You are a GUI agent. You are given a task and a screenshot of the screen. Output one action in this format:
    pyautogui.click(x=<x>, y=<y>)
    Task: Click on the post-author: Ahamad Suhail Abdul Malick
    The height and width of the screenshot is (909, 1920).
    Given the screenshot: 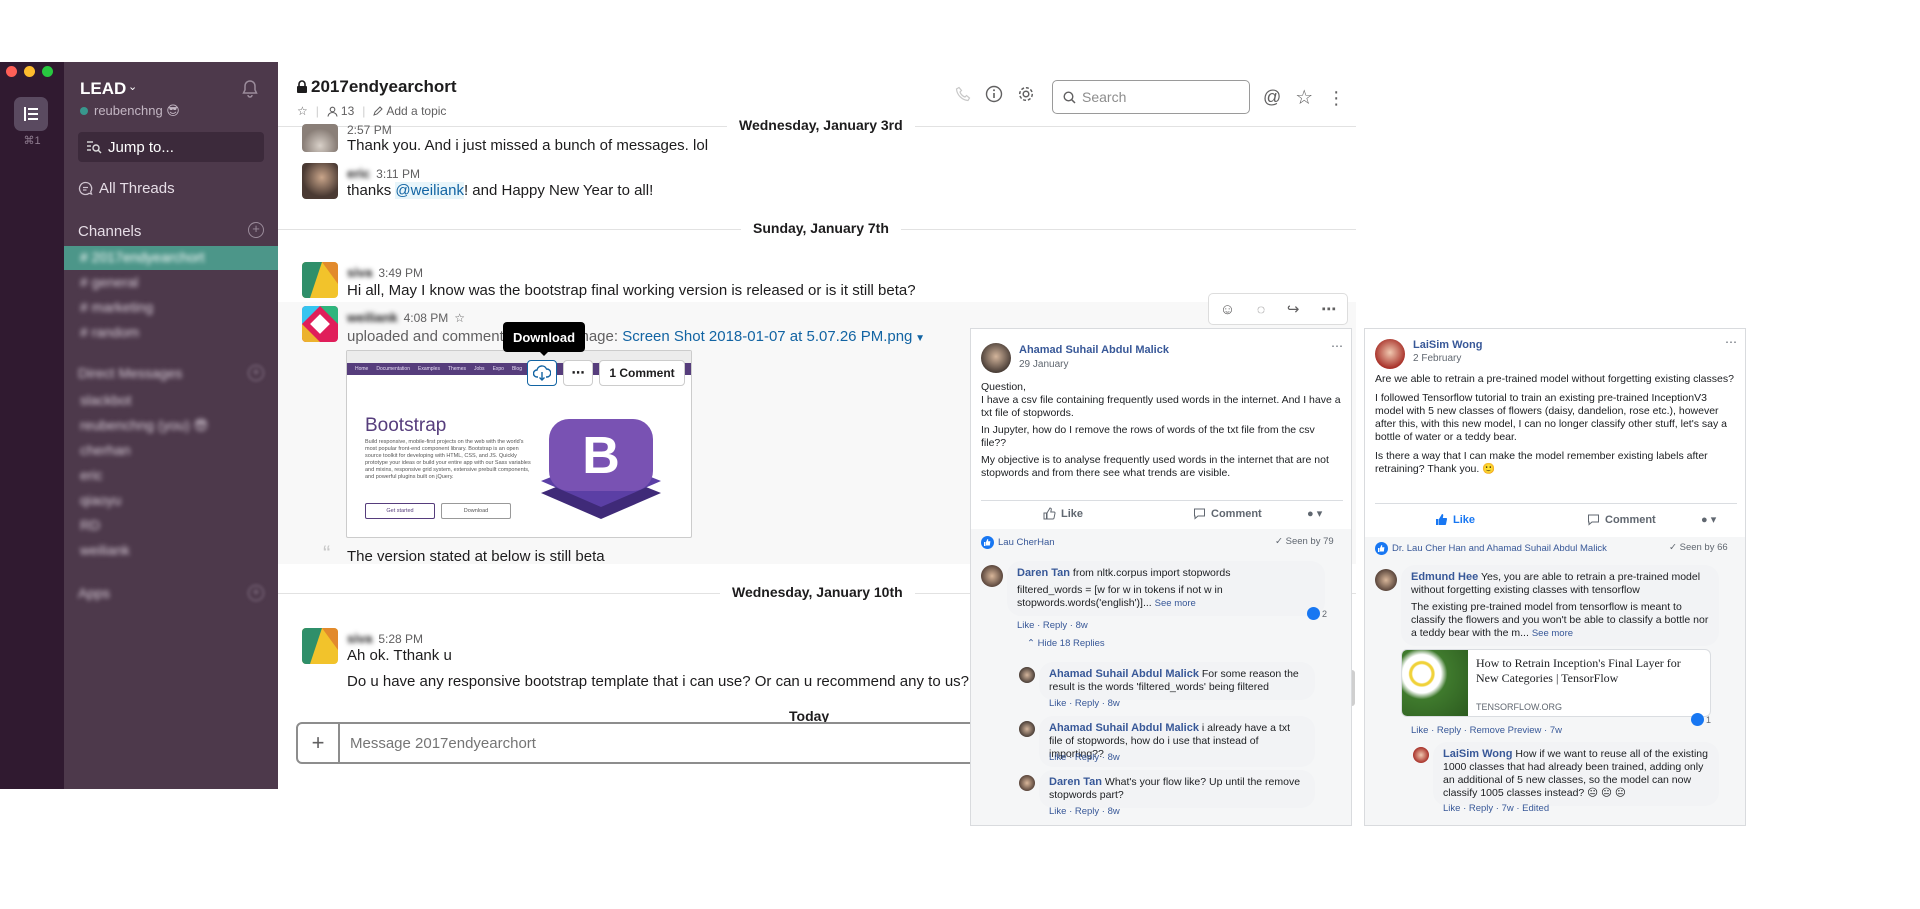 What is the action you would take?
    pyautogui.click(x=1094, y=350)
    